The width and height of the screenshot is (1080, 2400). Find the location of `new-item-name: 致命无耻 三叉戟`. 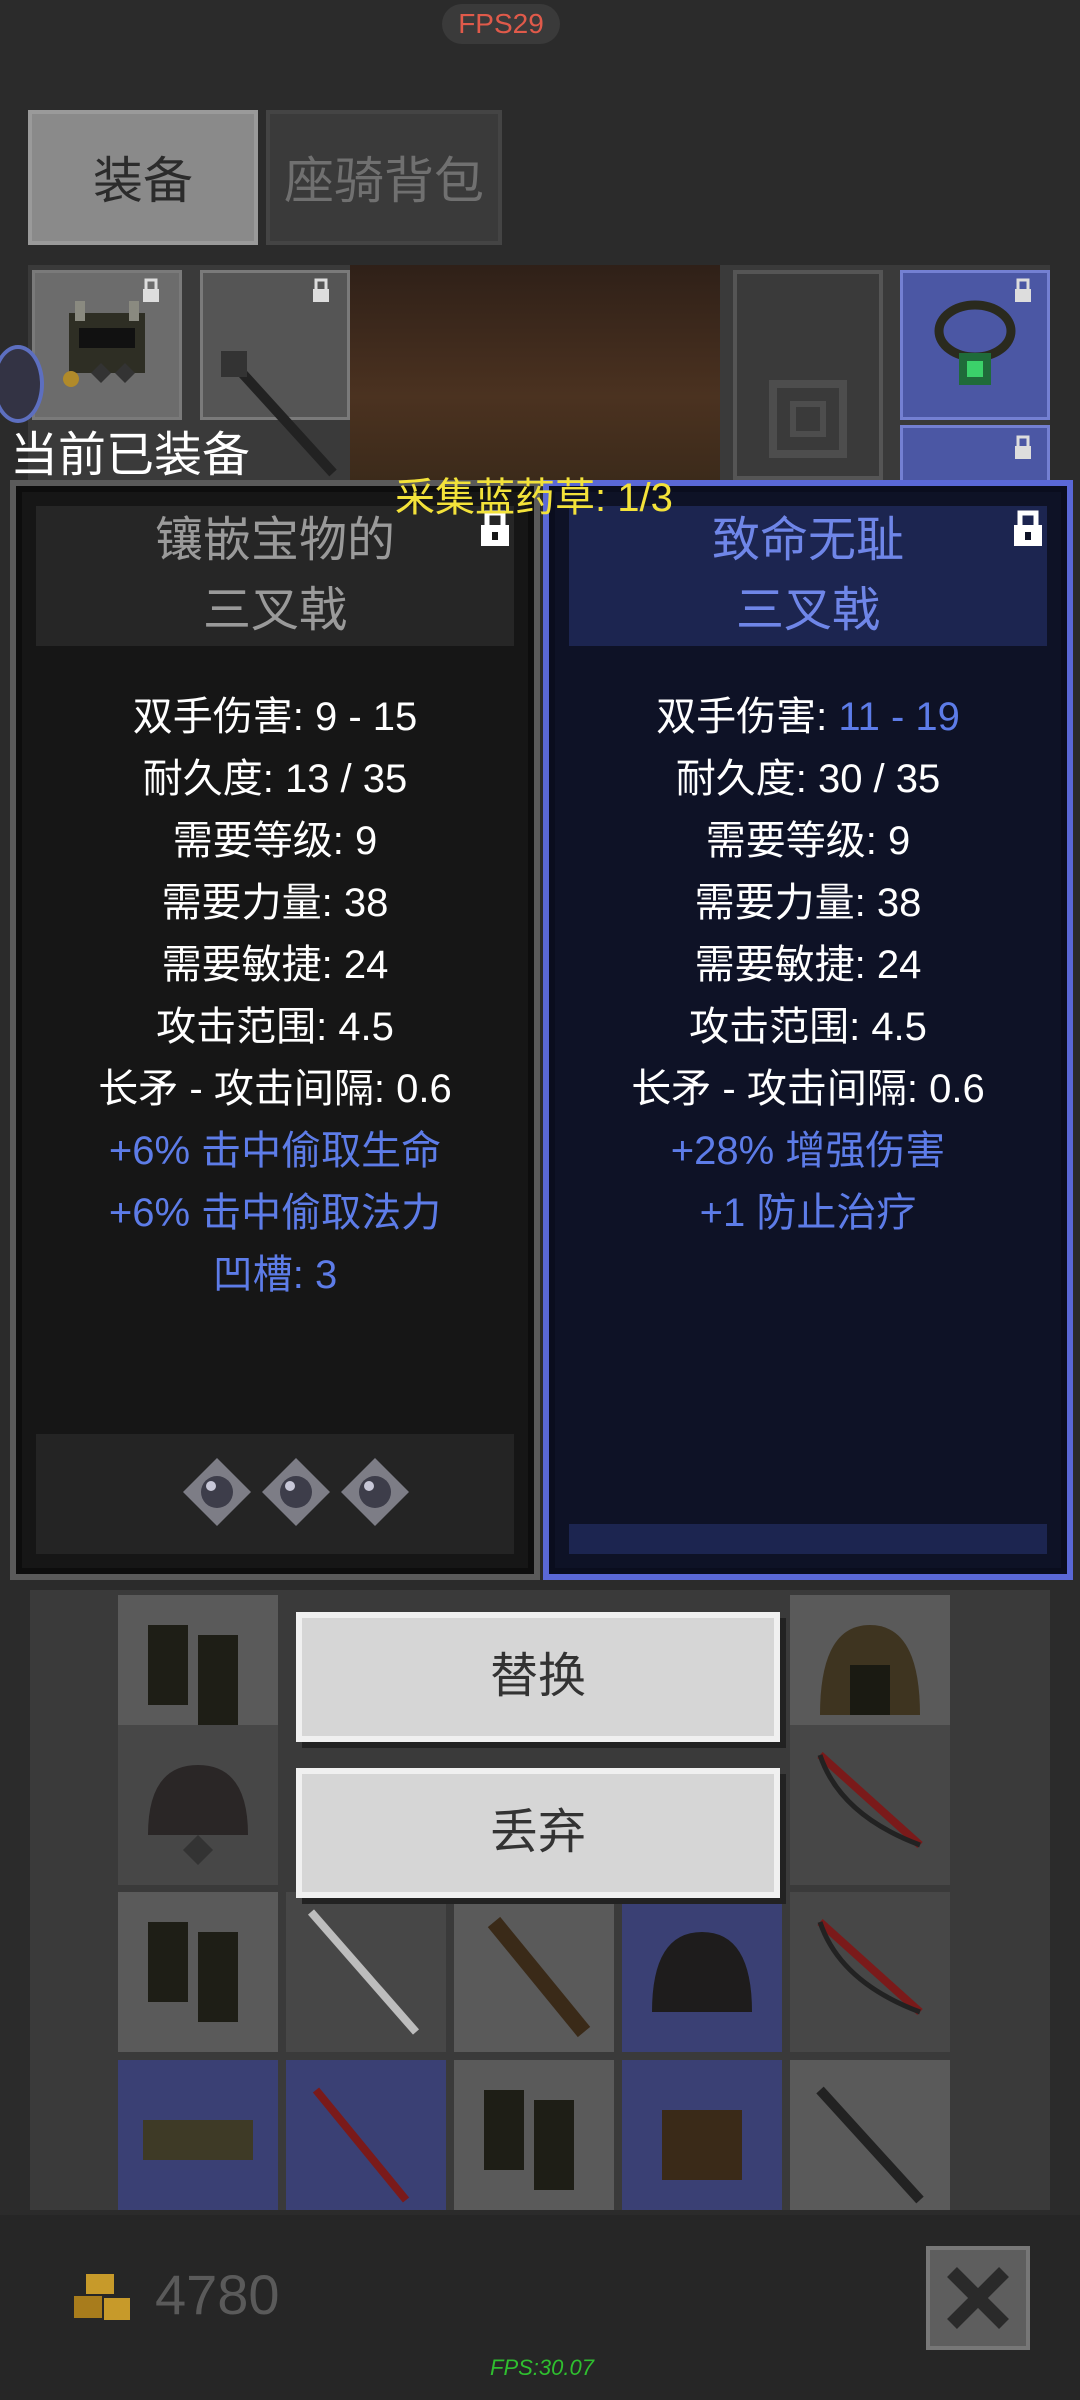

new-item-name: 致命无耻 三叉戟 is located at coordinates (808, 576).